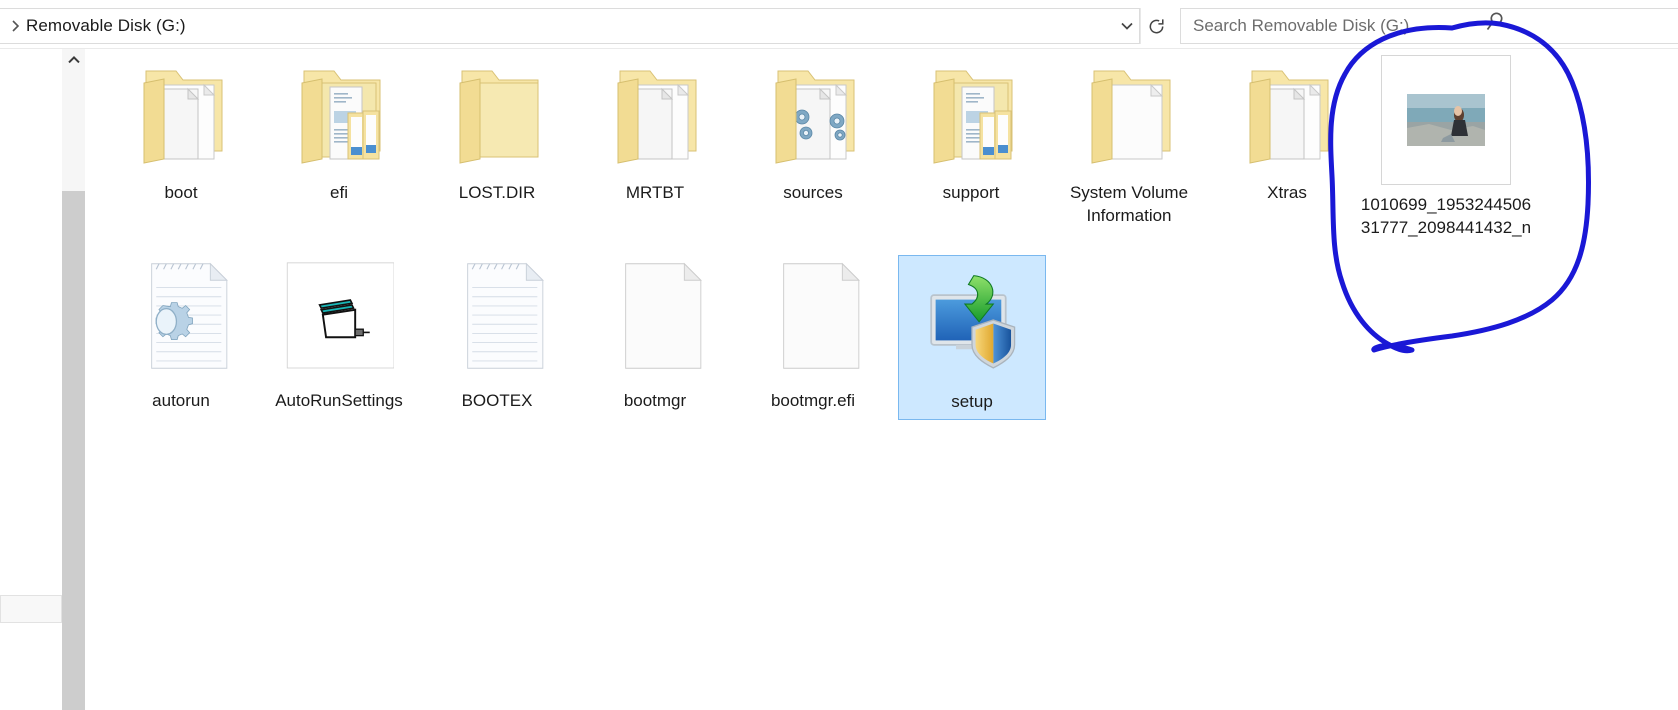 Image resolution: width=1678 pixels, height=710 pixels. Describe the element at coordinates (1129, 204) in the screenshot. I see `file-item-label: System Volume Information` at that location.